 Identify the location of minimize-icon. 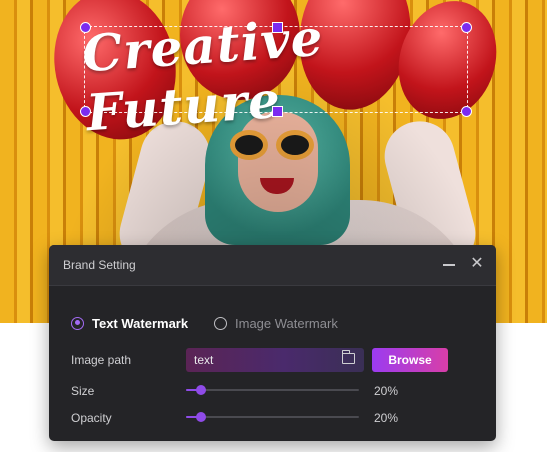
(449, 264).